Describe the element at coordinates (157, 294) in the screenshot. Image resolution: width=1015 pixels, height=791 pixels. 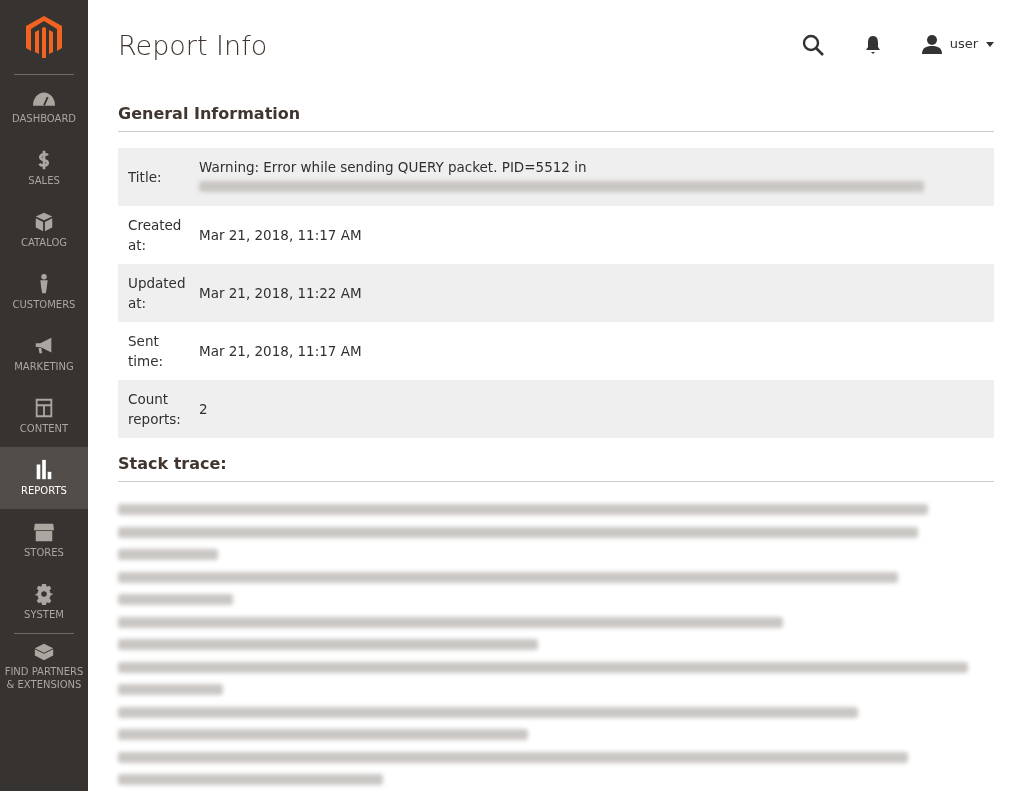
I see `field-label: Updated at:` at that location.